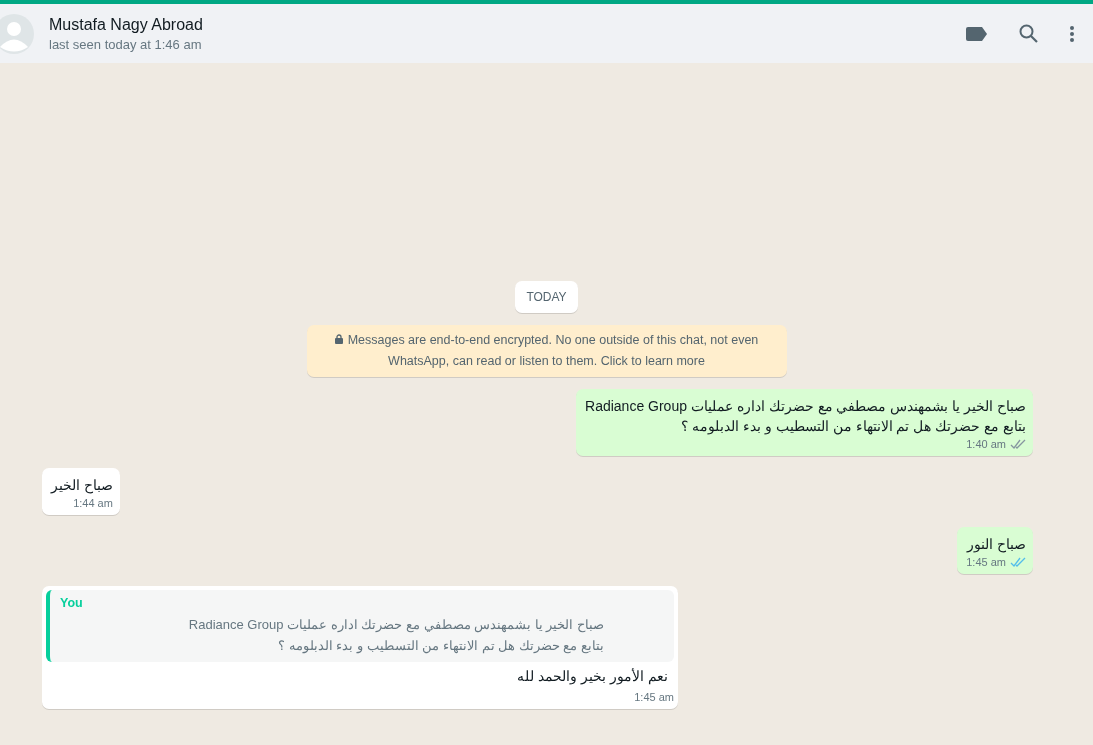 The height and width of the screenshot is (745, 1093). I want to click on encryption-notice: Messages are end-to-end encrypted. No one outside of this chat, not even WhatsApp, can read or listen to them. Click to learn more, so click(546, 351).